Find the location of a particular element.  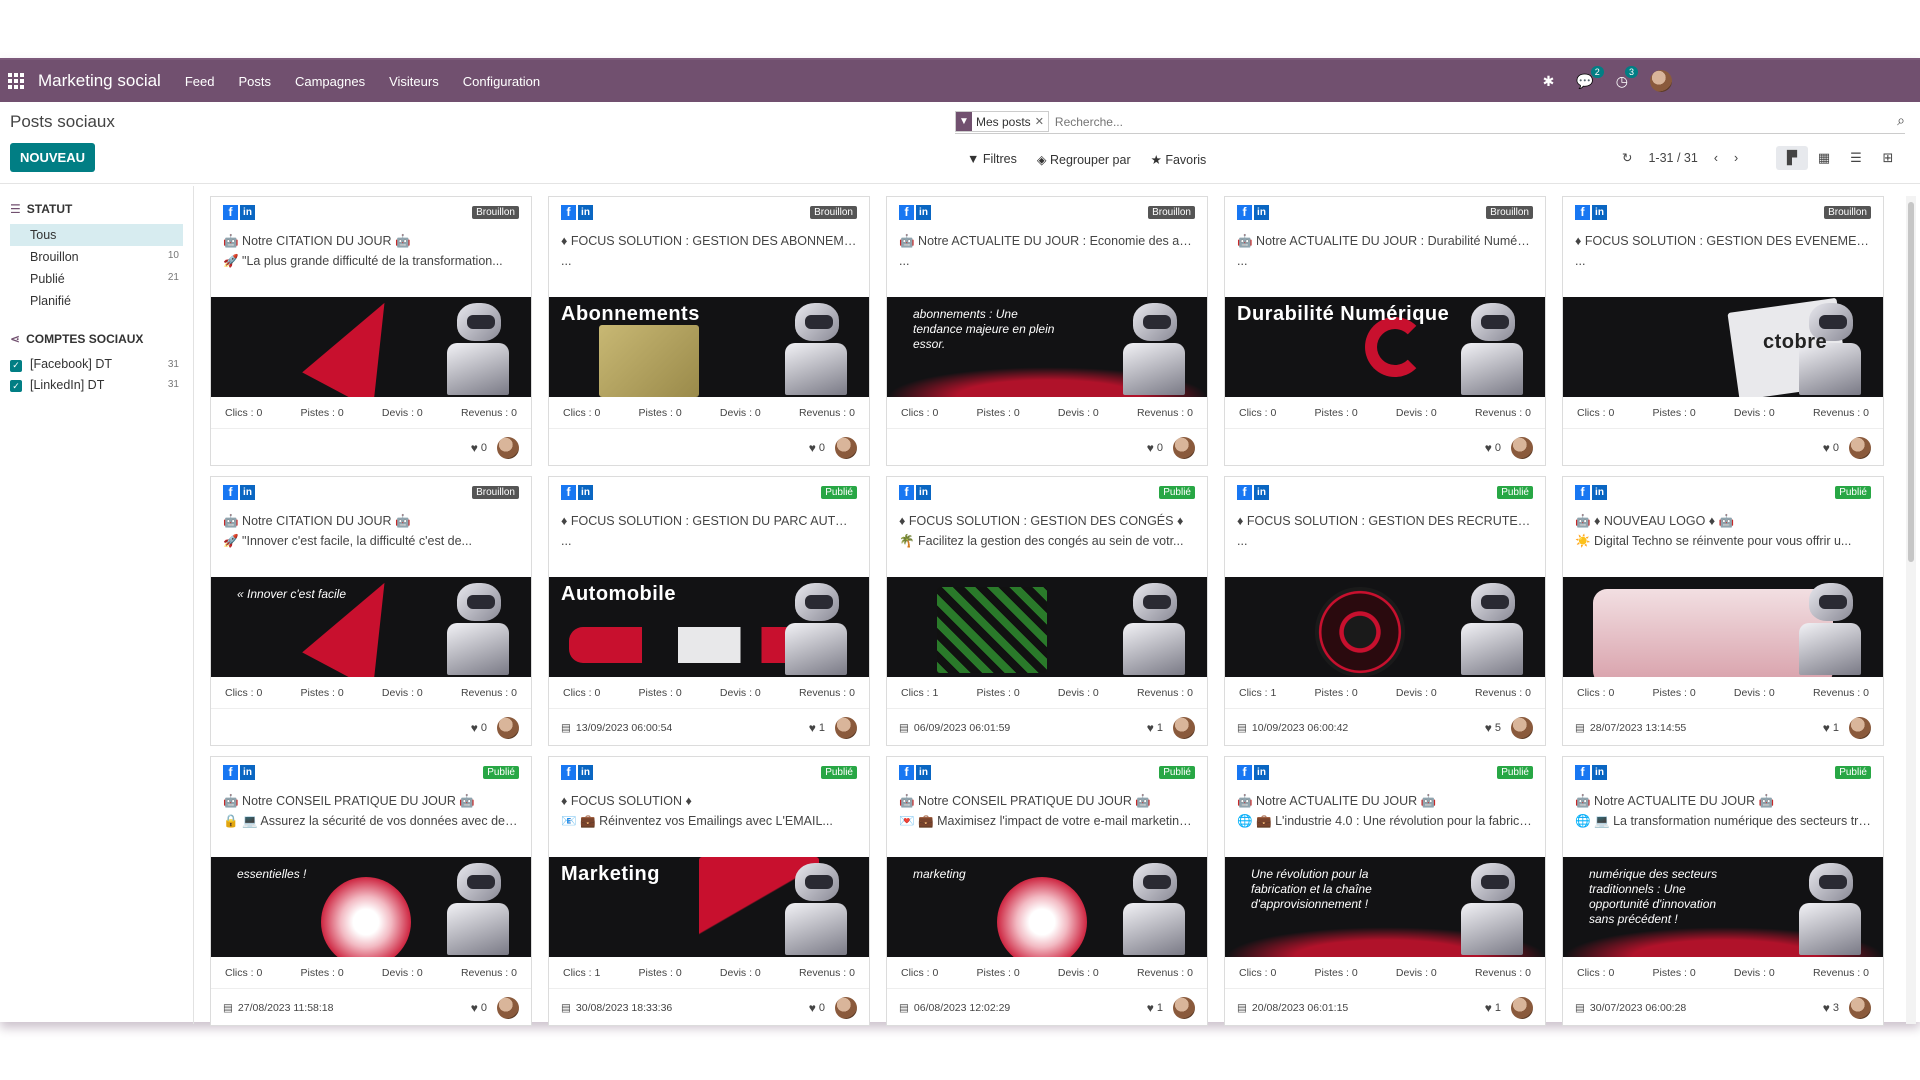

account-label: [Facebook] DT is located at coordinates (71, 364).